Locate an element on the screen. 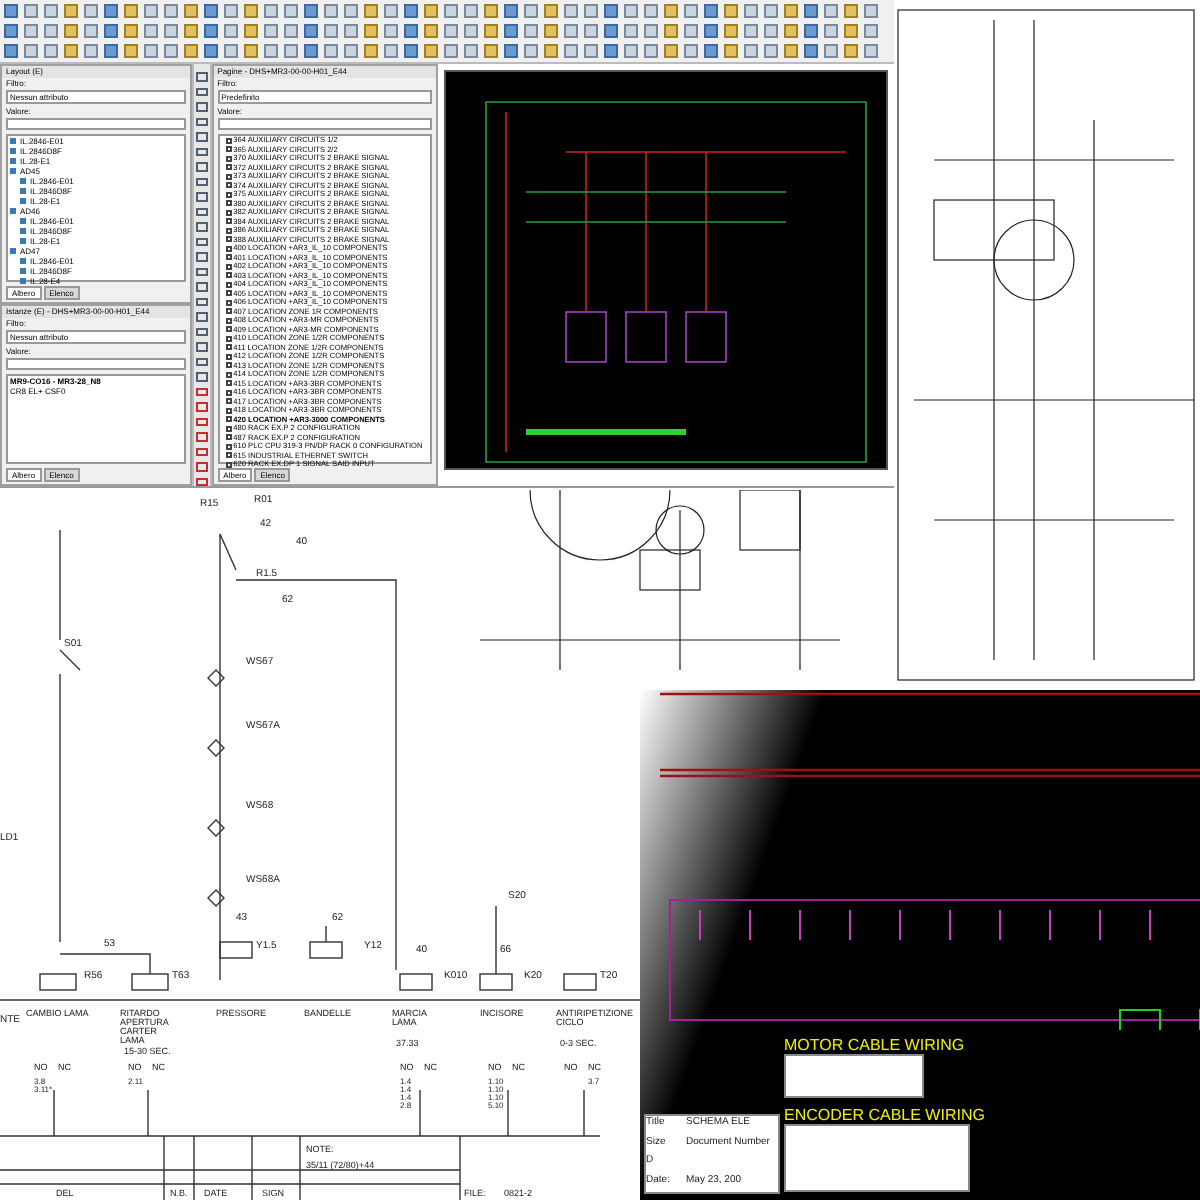 The width and height of the screenshot is (1200, 1200). wiring-table is located at coordinates (854, 1076).